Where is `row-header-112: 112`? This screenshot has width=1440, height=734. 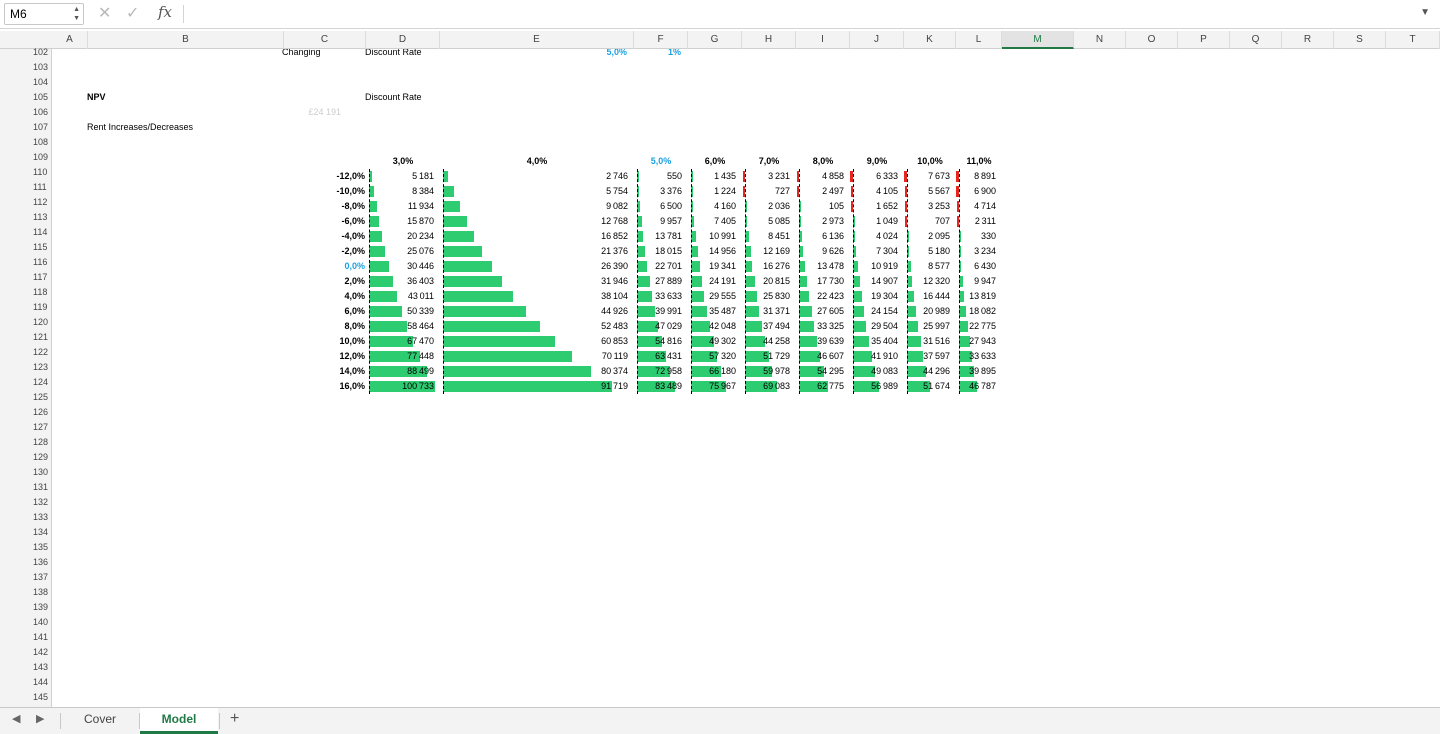
row-header-112: 112 is located at coordinates (26, 202).